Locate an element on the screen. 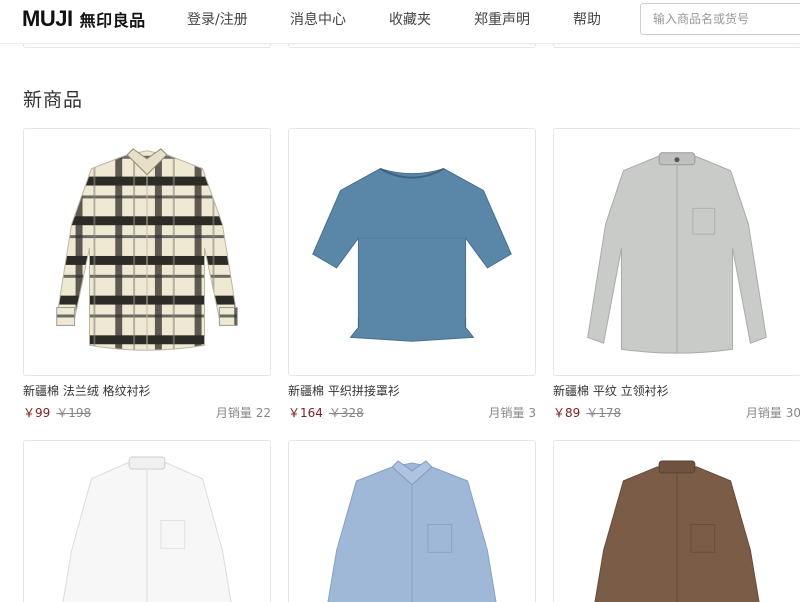  monthly-sales: 月销量 3 is located at coordinates (512, 413).